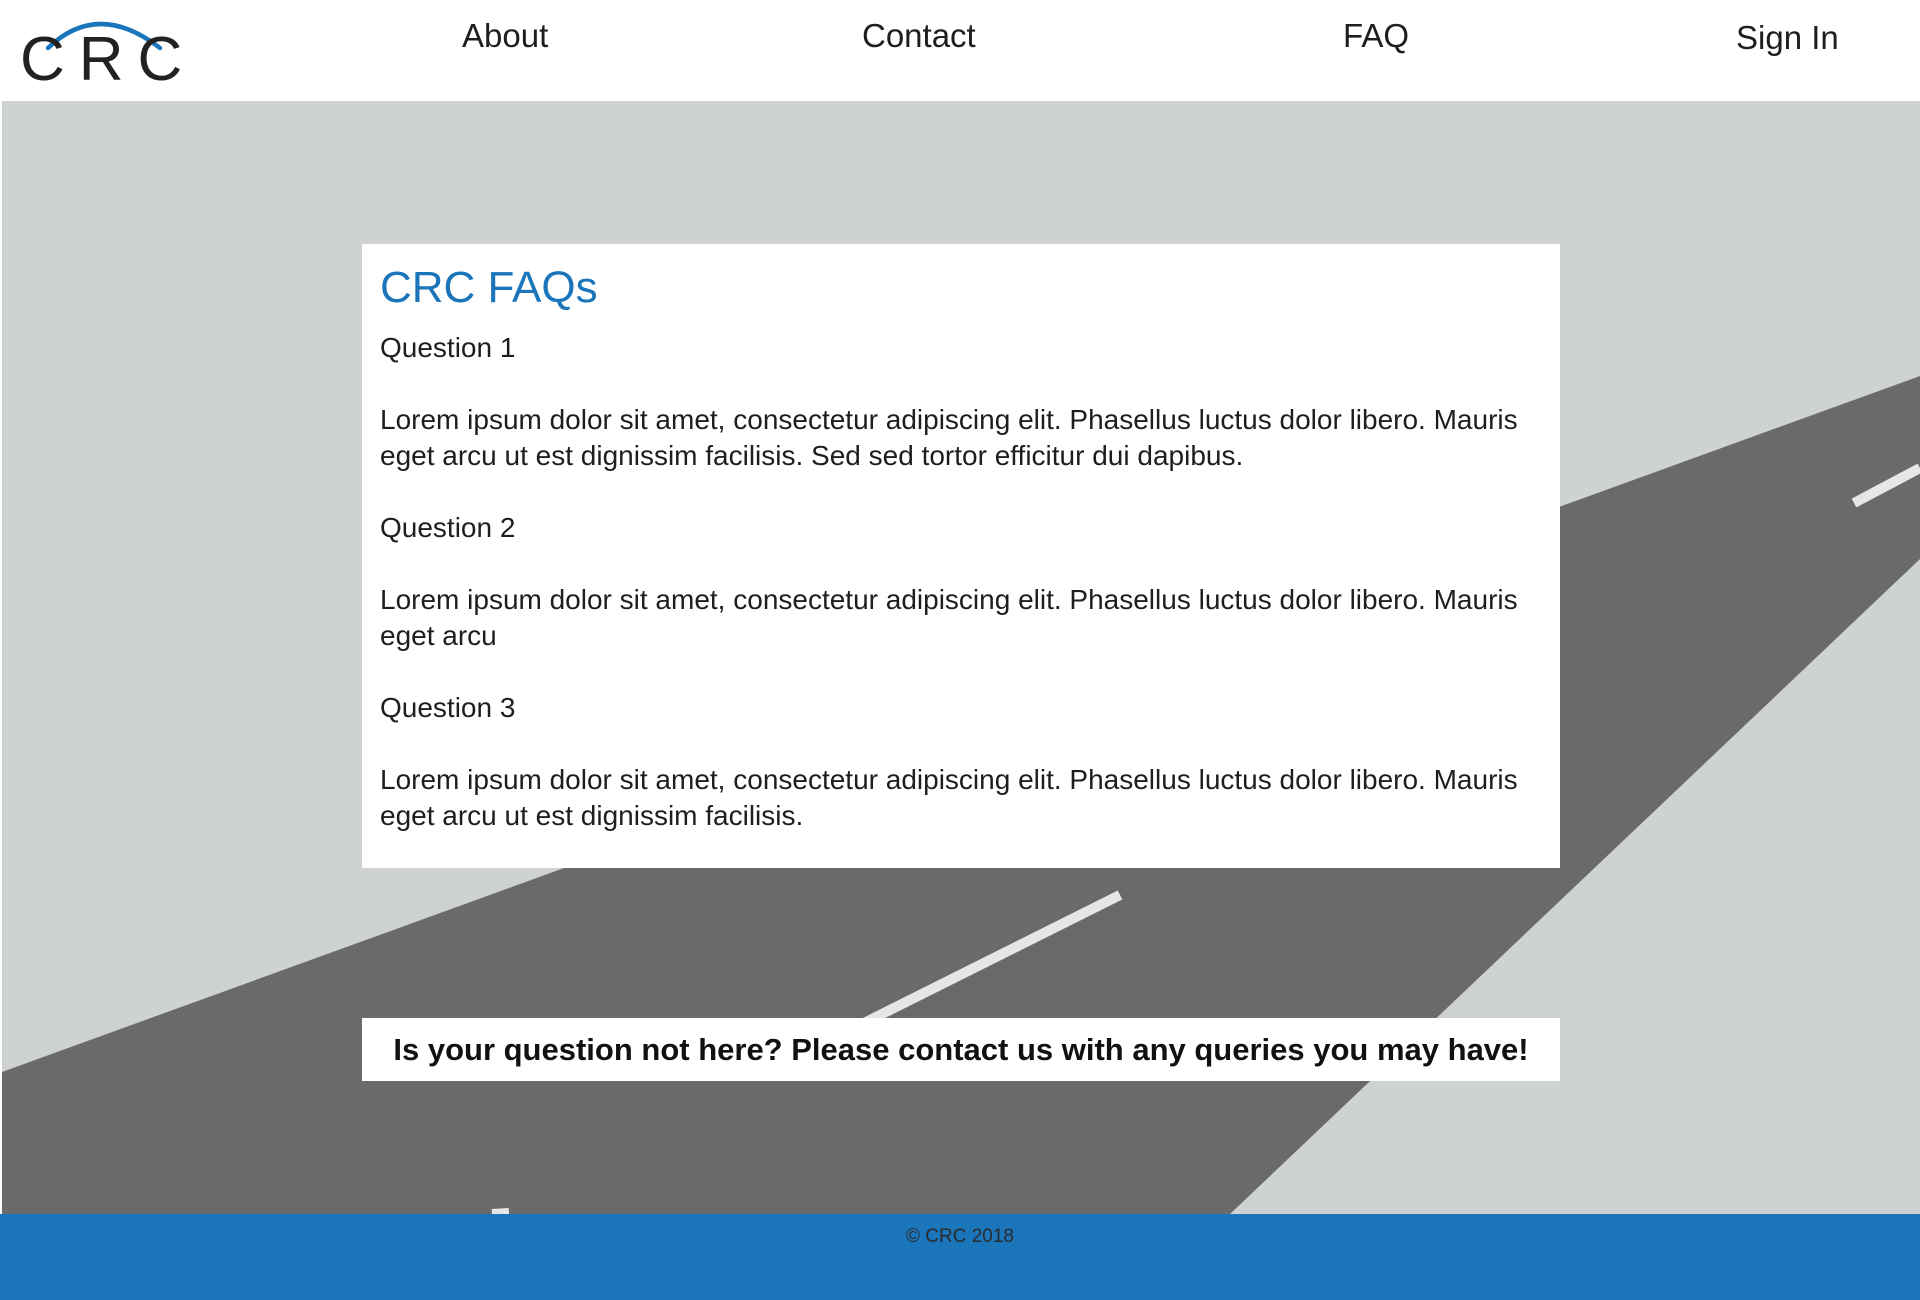  I want to click on faq-question: Question 3, so click(448, 707).